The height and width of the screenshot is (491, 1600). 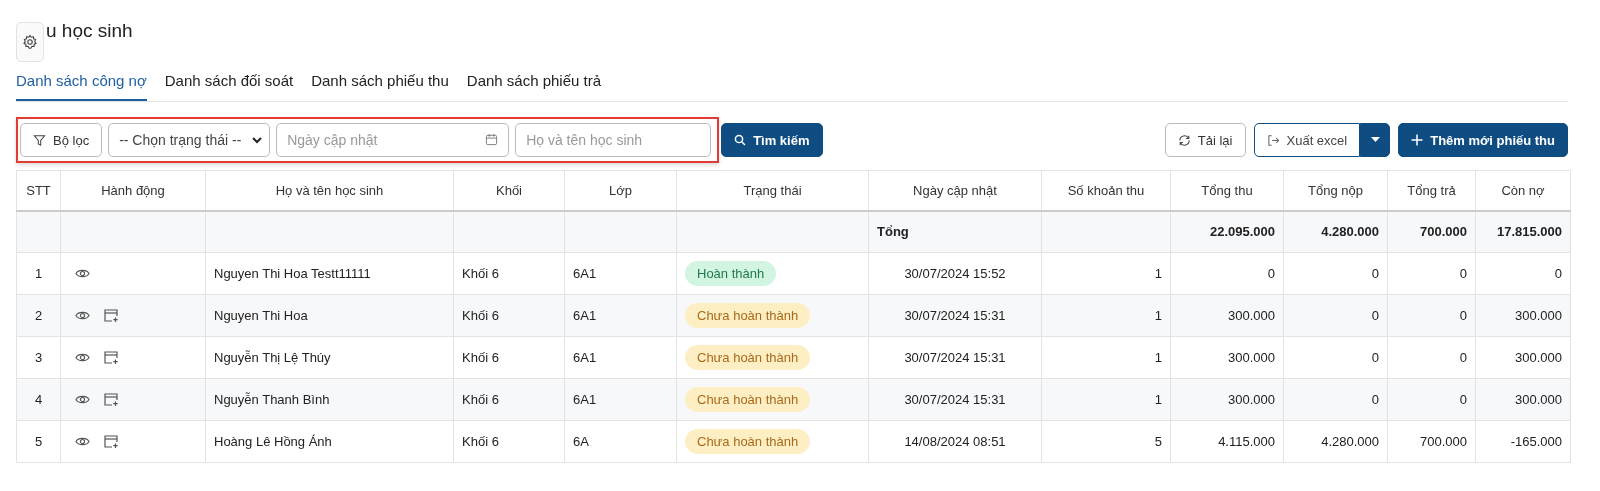 What do you see at coordinates (380, 83) in the screenshot?
I see `tab: Danh sách phiếu thu` at bounding box center [380, 83].